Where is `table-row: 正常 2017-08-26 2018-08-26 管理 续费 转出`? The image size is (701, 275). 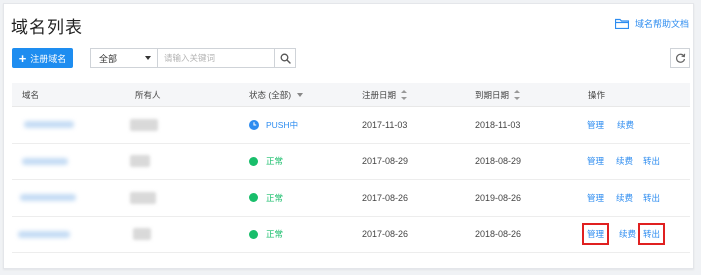 table-row: 正常 2017-08-26 2018-08-26 管理 续费 转出 is located at coordinates (351, 235).